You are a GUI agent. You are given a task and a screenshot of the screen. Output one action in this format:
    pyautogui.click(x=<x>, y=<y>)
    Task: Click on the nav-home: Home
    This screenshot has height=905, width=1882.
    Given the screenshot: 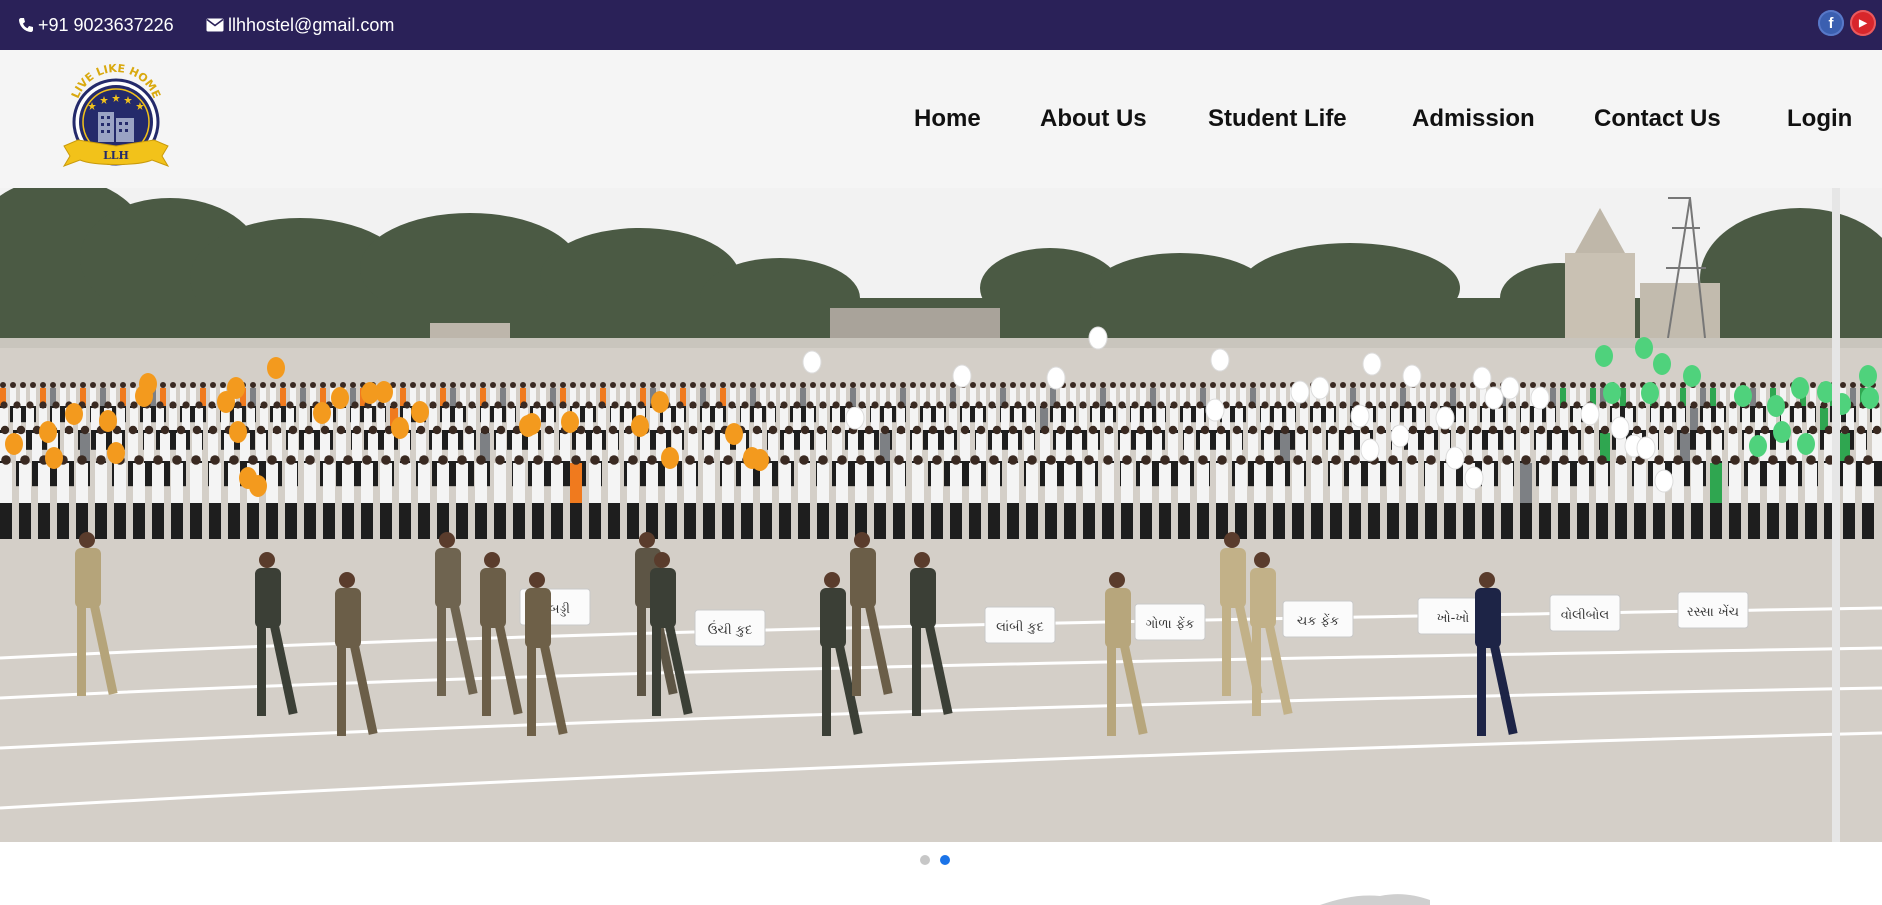 What is the action you would take?
    pyautogui.click(x=947, y=119)
    